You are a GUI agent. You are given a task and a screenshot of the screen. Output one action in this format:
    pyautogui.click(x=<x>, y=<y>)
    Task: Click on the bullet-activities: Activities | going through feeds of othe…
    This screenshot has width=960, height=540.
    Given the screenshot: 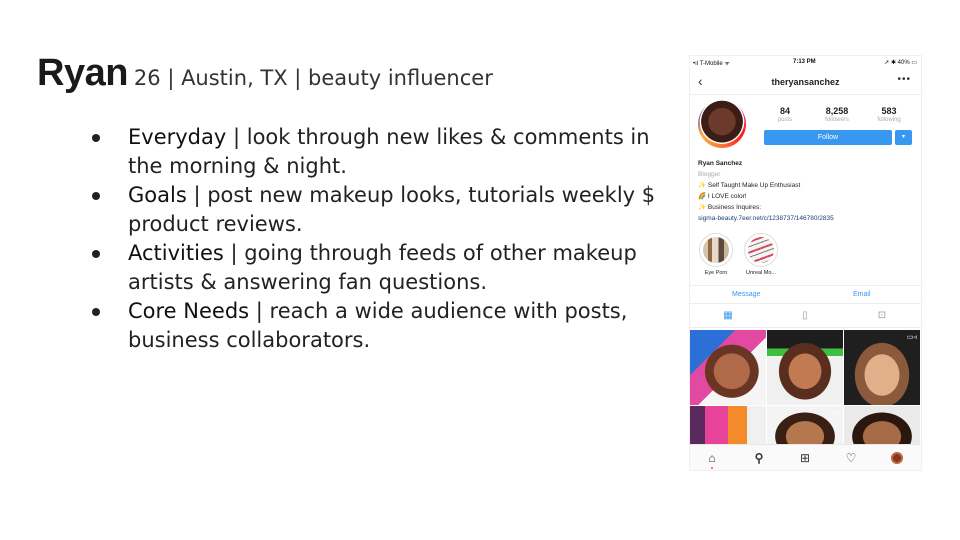 What is the action you would take?
    pyautogui.click(x=387, y=268)
    